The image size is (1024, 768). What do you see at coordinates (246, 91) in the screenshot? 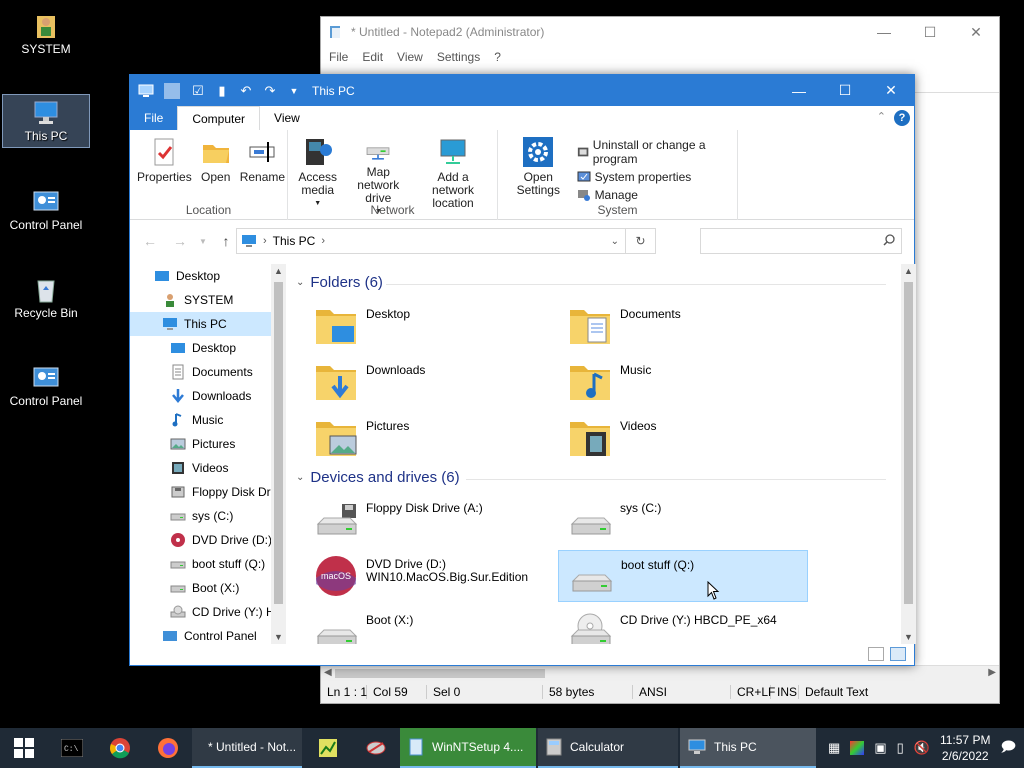
I see `undo-icon: ↶` at bounding box center [246, 91].